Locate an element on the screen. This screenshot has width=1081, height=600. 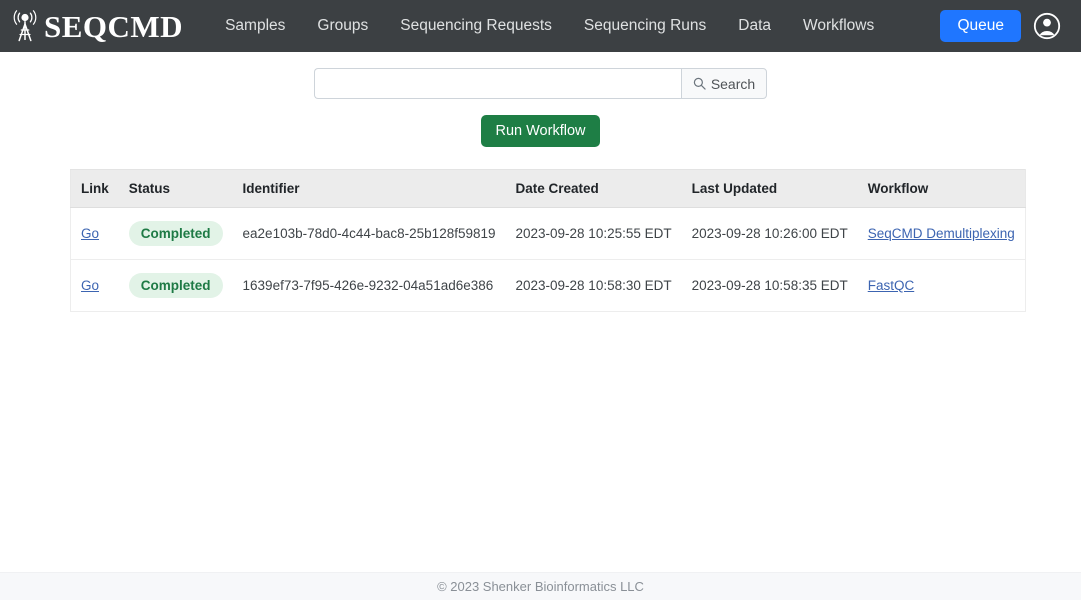
search-group: Search is located at coordinates (540, 83).